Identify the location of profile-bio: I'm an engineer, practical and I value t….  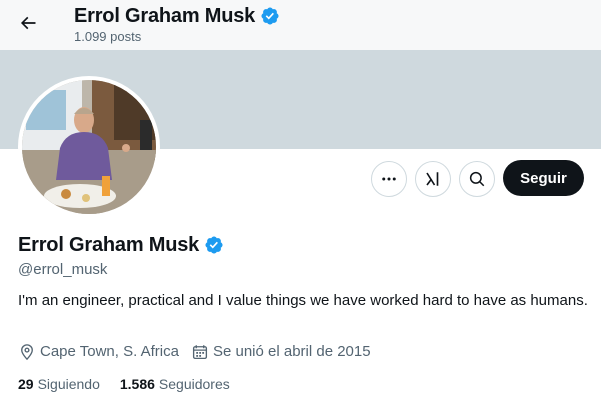
(303, 300).